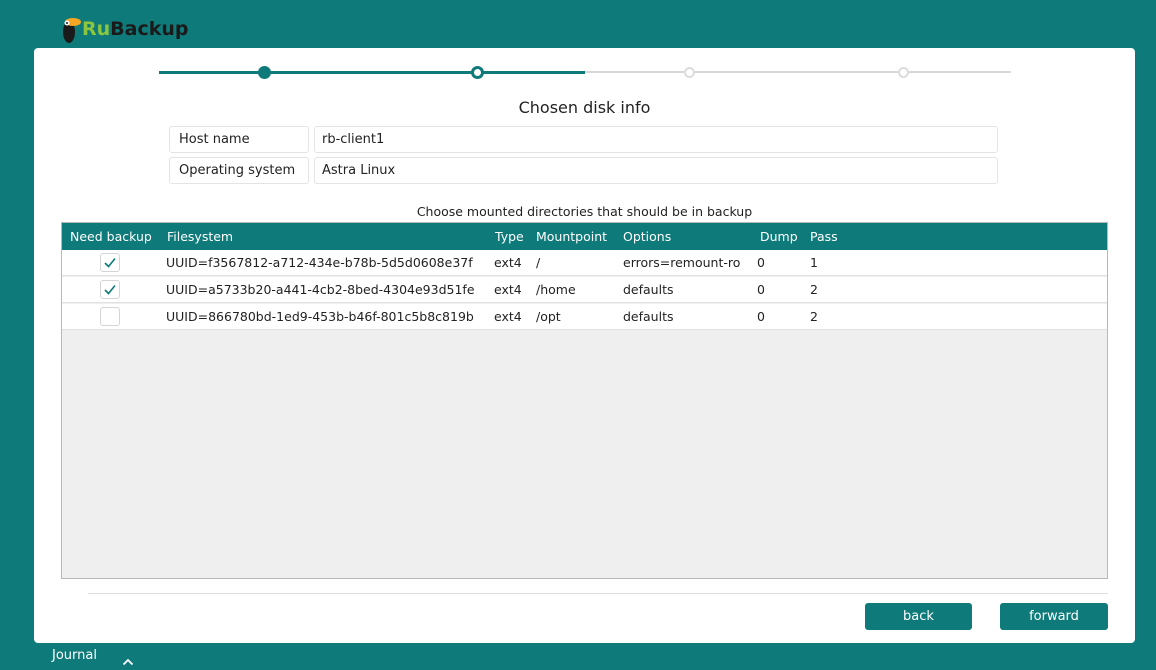 This screenshot has width=1156, height=670. Describe the element at coordinates (1054, 616) in the screenshot. I see `forward-button: forward` at that location.